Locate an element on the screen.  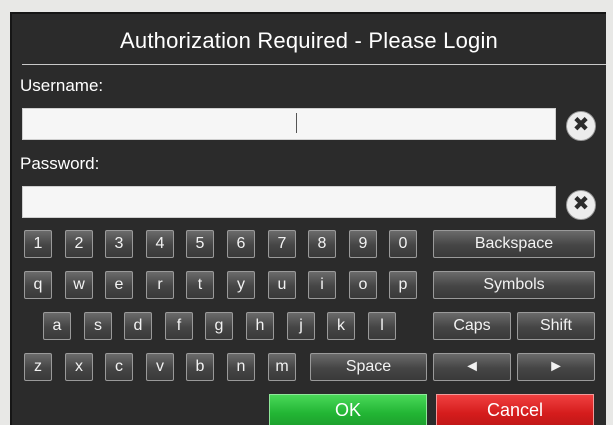
space-key: Space is located at coordinates (368, 367).